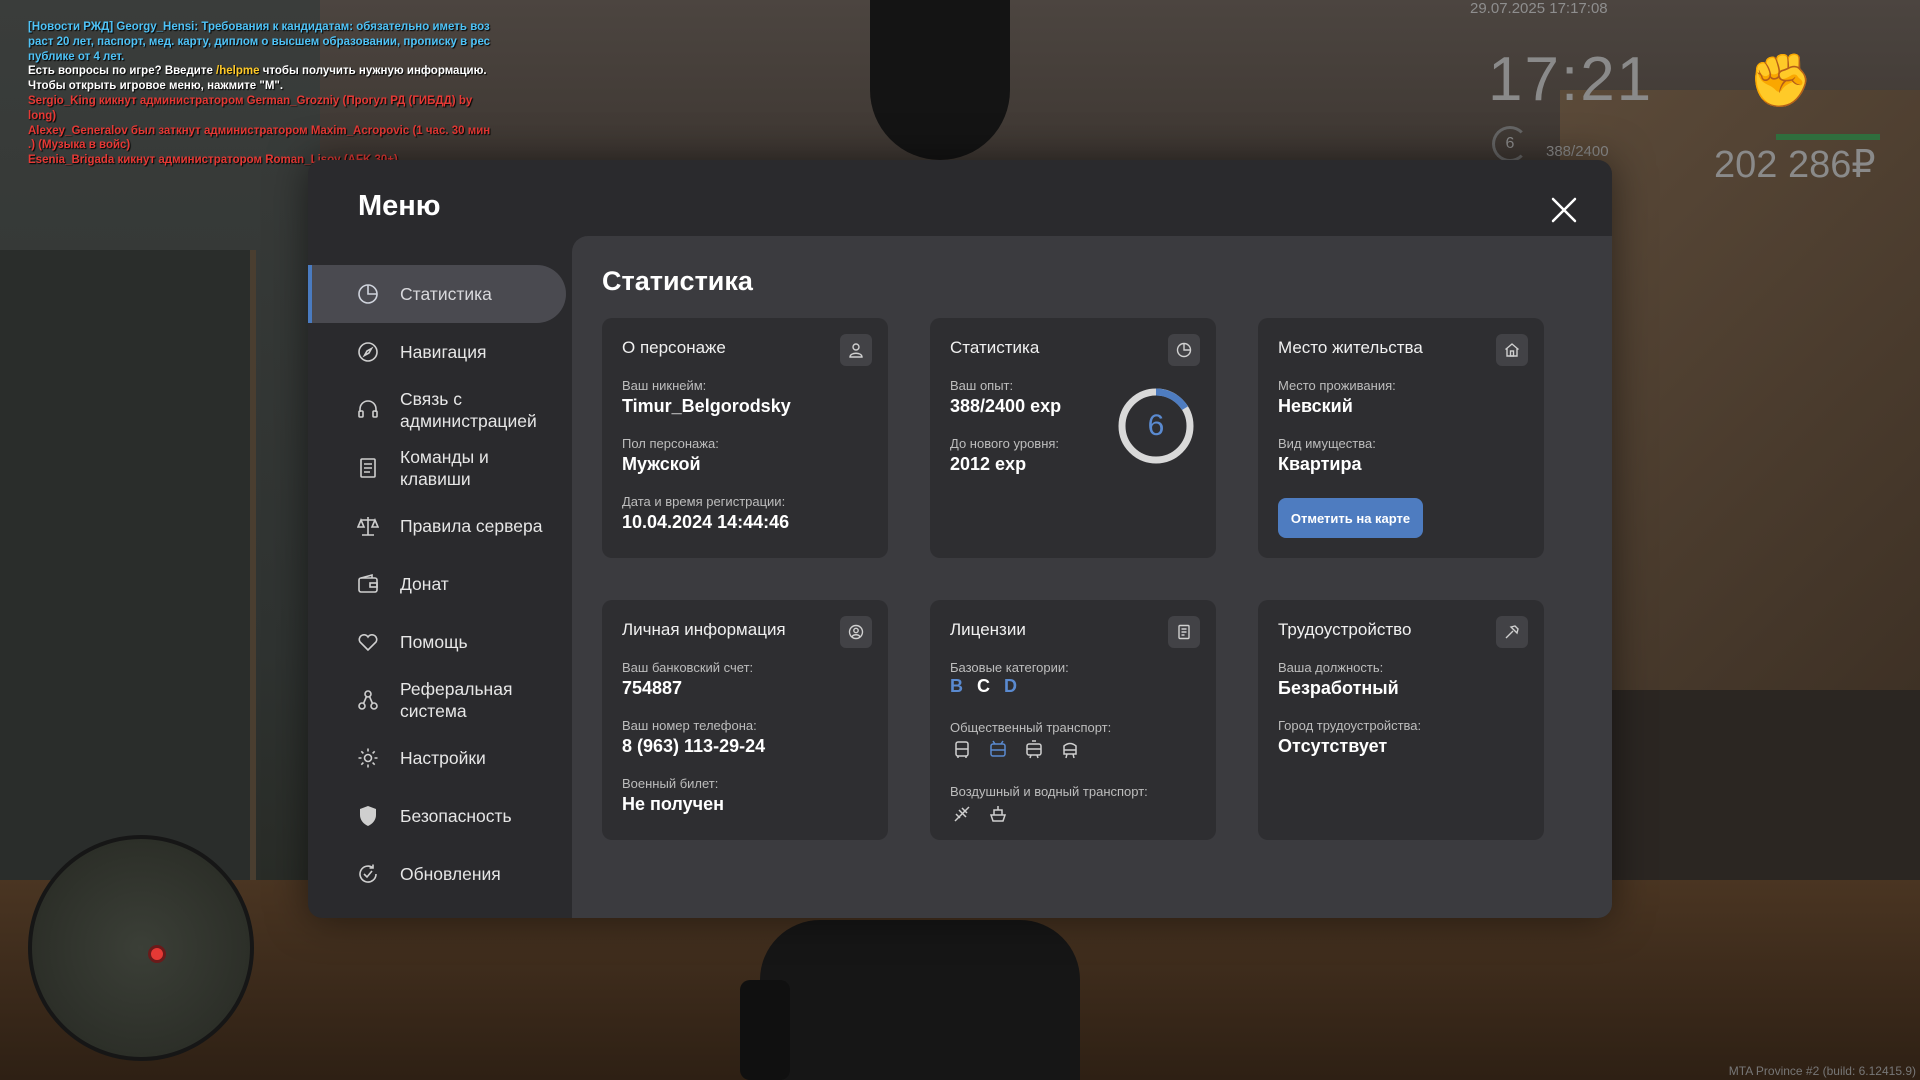 Image resolution: width=1920 pixels, height=1080 pixels. I want to click on gender-value: Мужской, so click(661, 464).